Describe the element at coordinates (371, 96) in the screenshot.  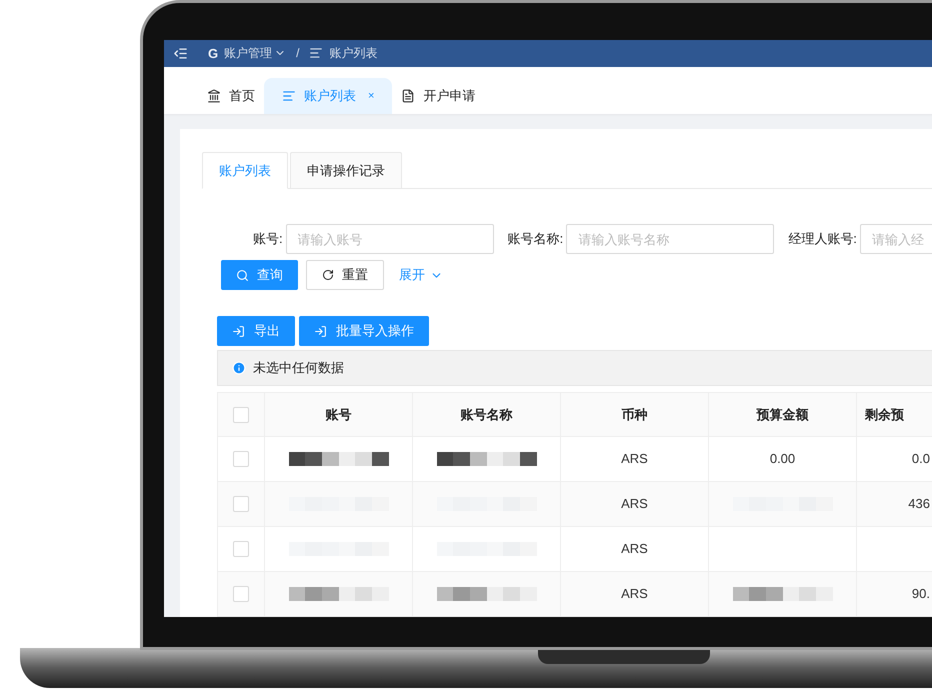
I see `close-icon: ×` at that location.